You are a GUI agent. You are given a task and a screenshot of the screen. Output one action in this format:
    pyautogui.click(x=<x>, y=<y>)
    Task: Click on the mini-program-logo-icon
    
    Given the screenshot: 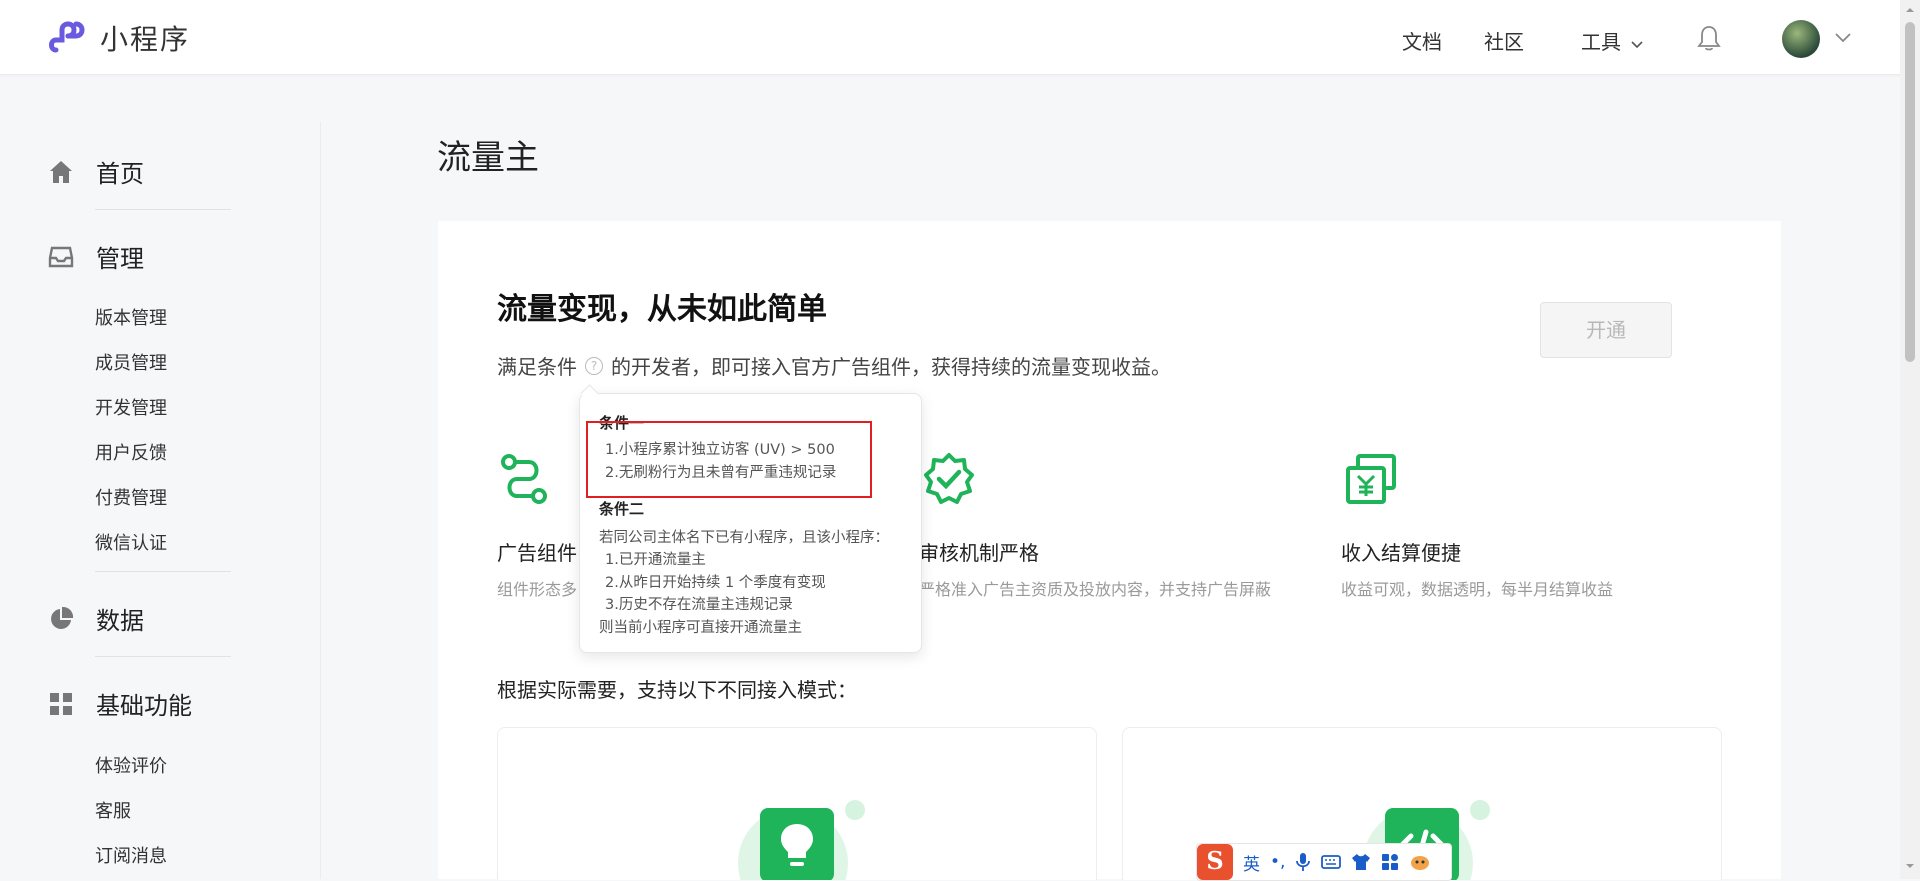 What is the action you would take?
    pyautogui.click(x=69, y=38)
    